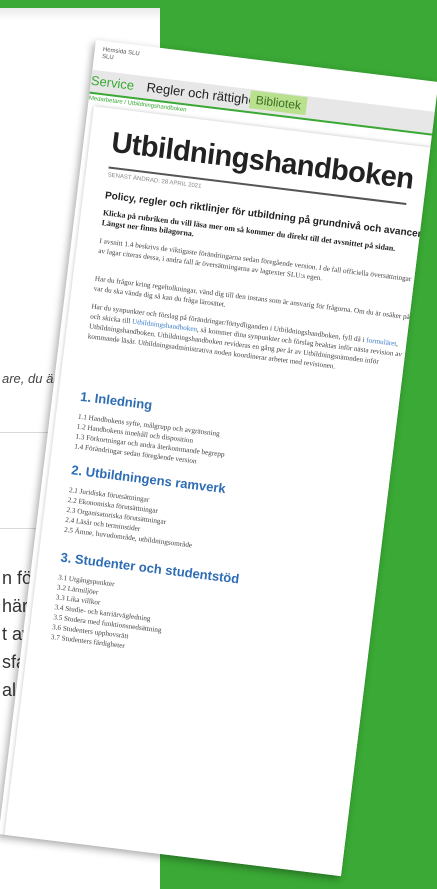  Describe the element at coordinates (117, 401) in the screenshot. I see `section-heading: 1. Inledning` at that location.